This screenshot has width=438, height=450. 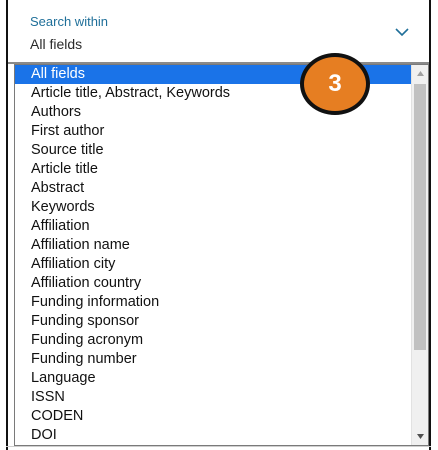 I want to click on scroll-down-arrow-icon, so click(x=420, y=436).